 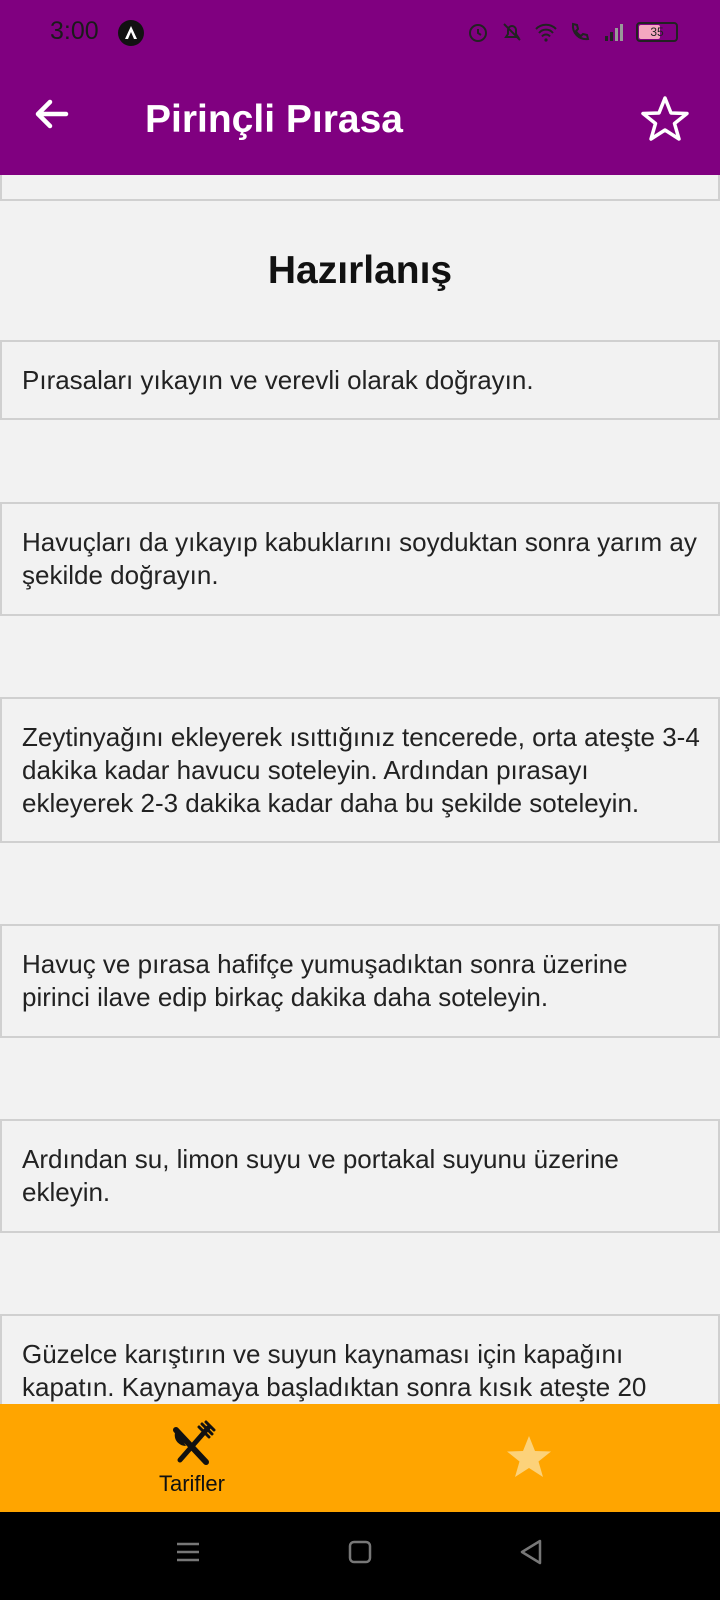 I want to click on back-button, so click(x=52, y=114).